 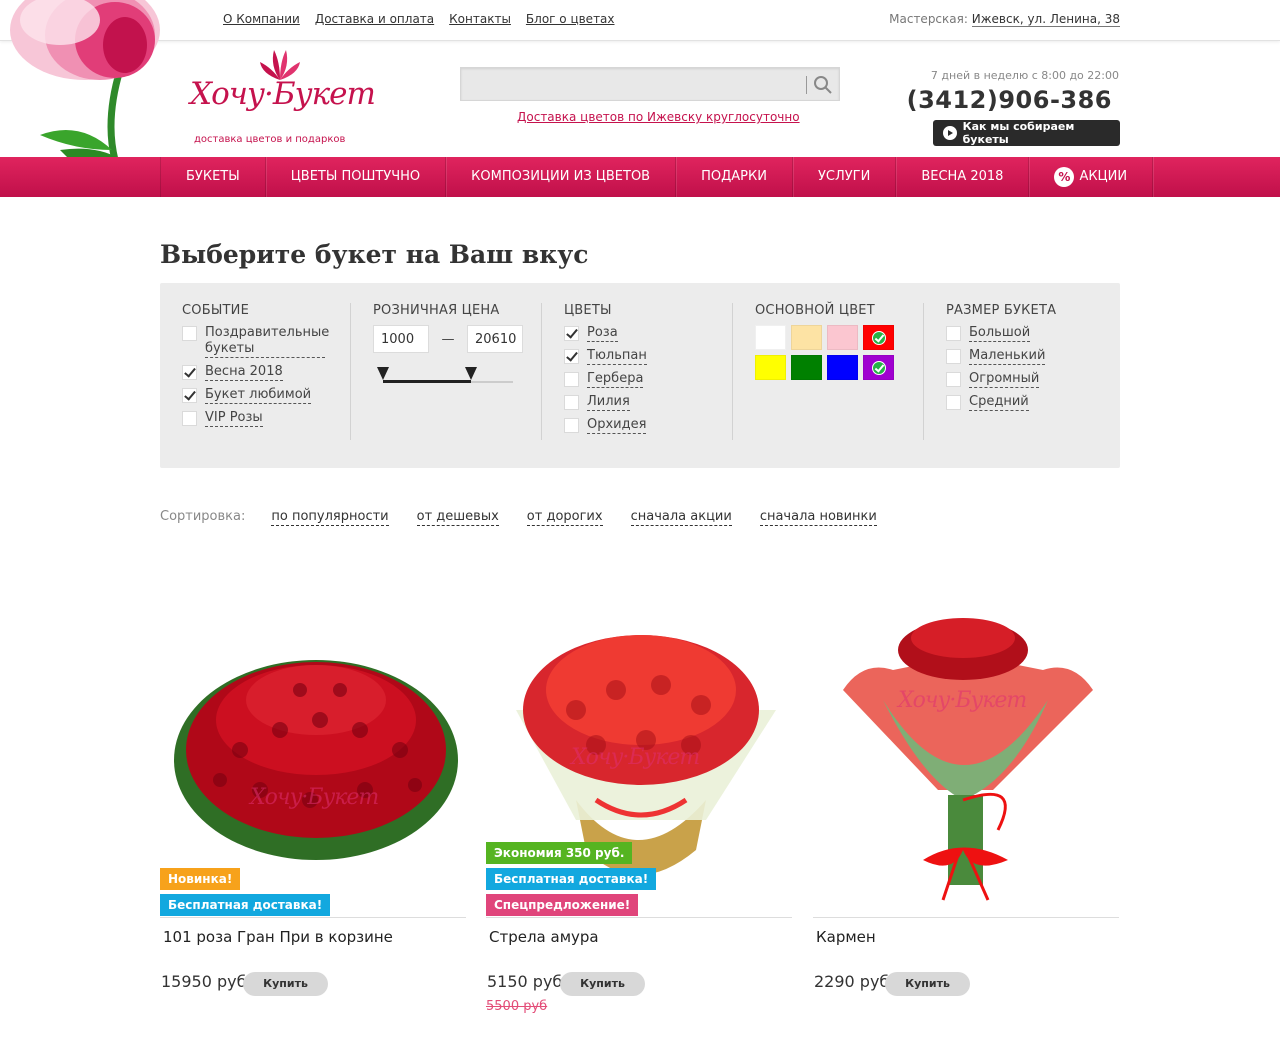 What do you see at coordinates (267, 341) in the screenshot?
I see `event-option-label: Поздравительные букеты` at bounding box center [267, 341].